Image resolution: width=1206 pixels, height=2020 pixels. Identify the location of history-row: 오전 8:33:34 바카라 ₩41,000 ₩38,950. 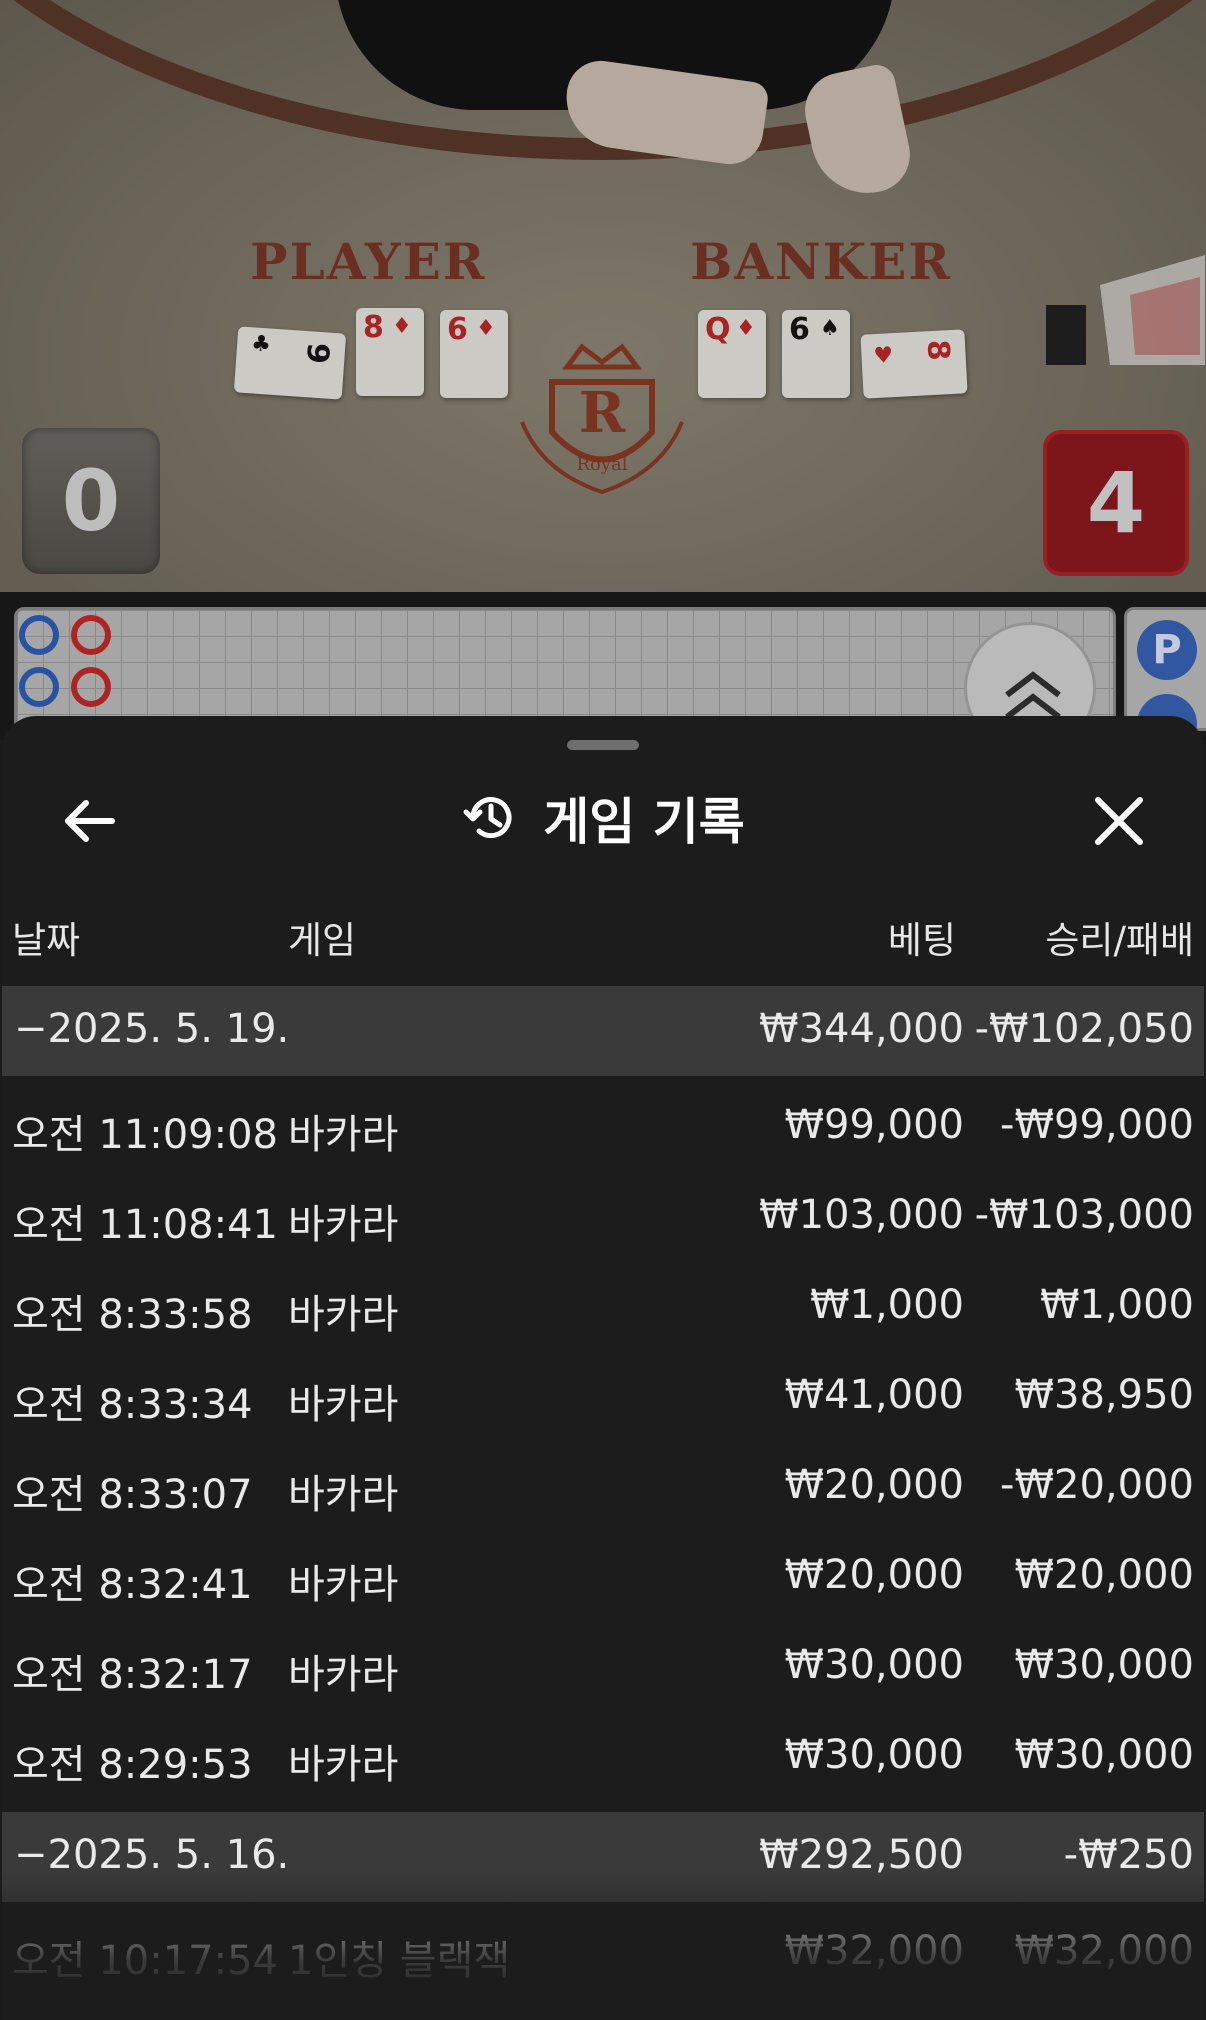
(603, 1397).